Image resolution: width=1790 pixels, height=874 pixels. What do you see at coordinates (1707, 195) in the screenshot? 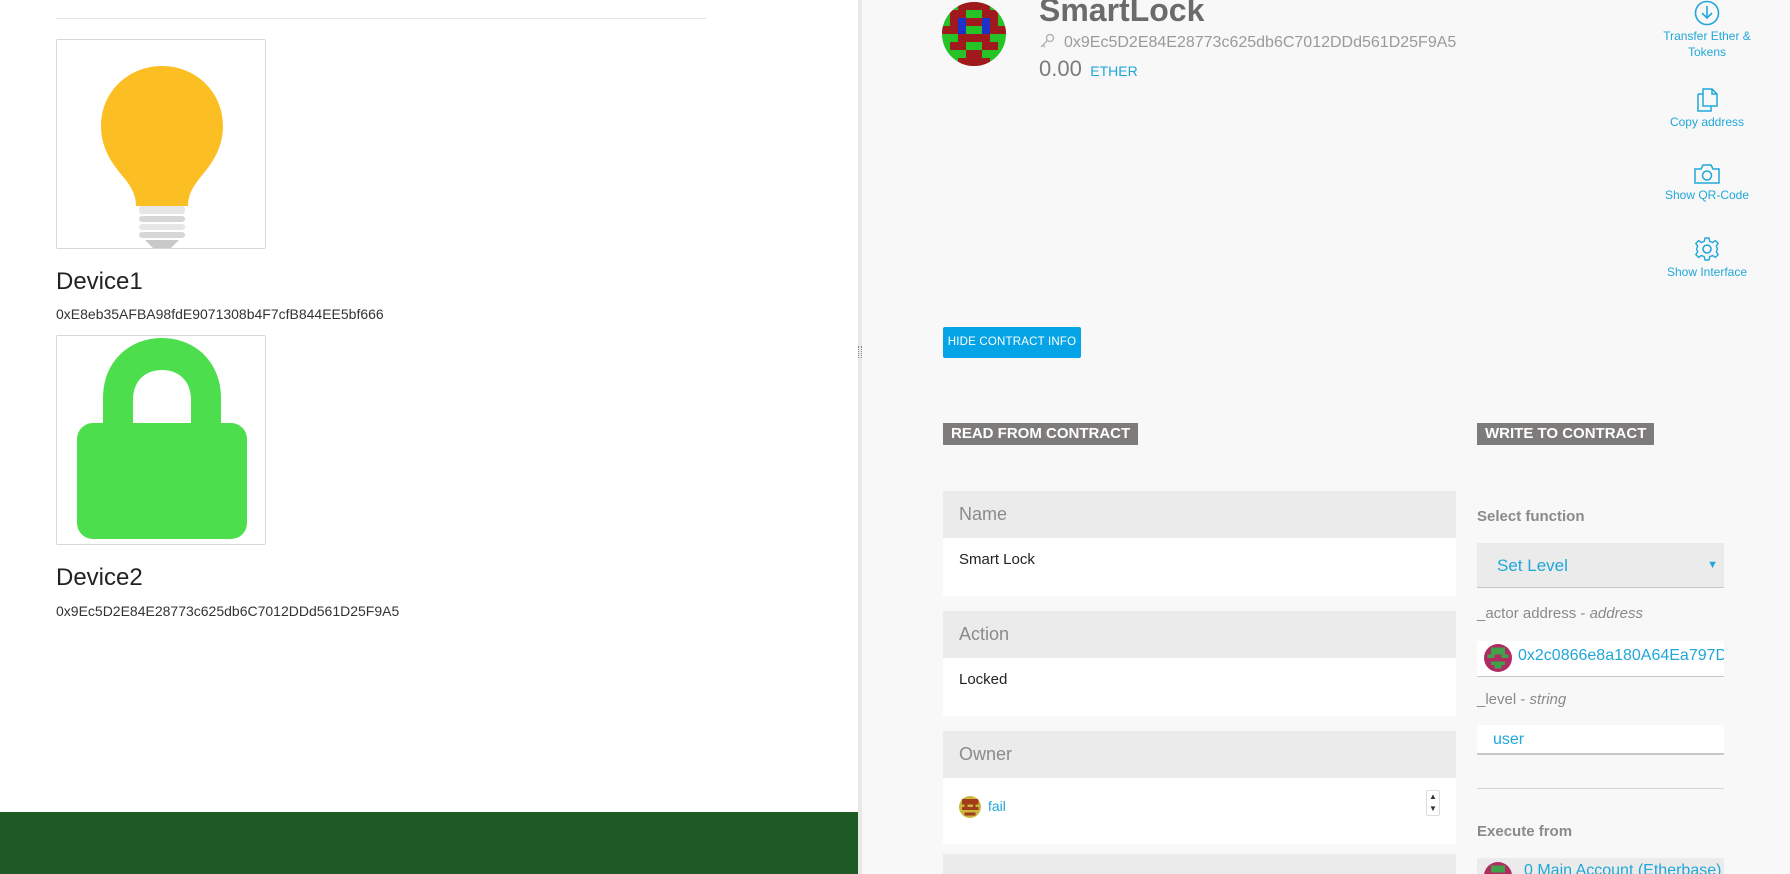
I see `show-qr-label: Show QR-Code` at bounding box center [1707, 195].